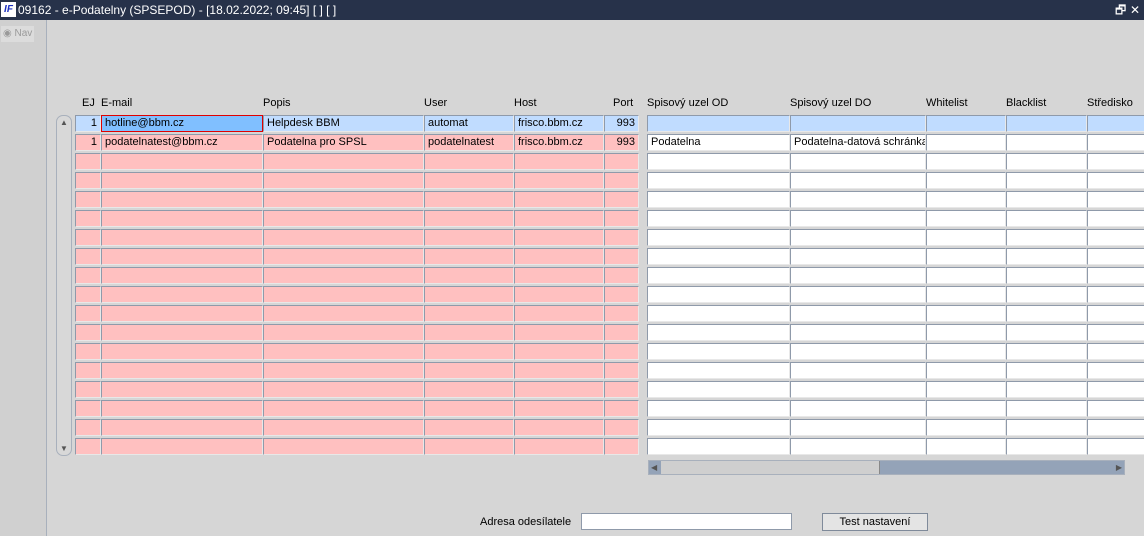 This screenshot has height=536, width=1144. Describe the element at coordinates (64, 285) in the screenshot. I see `vertical-scrollbar: ▲ ▼` at that location.